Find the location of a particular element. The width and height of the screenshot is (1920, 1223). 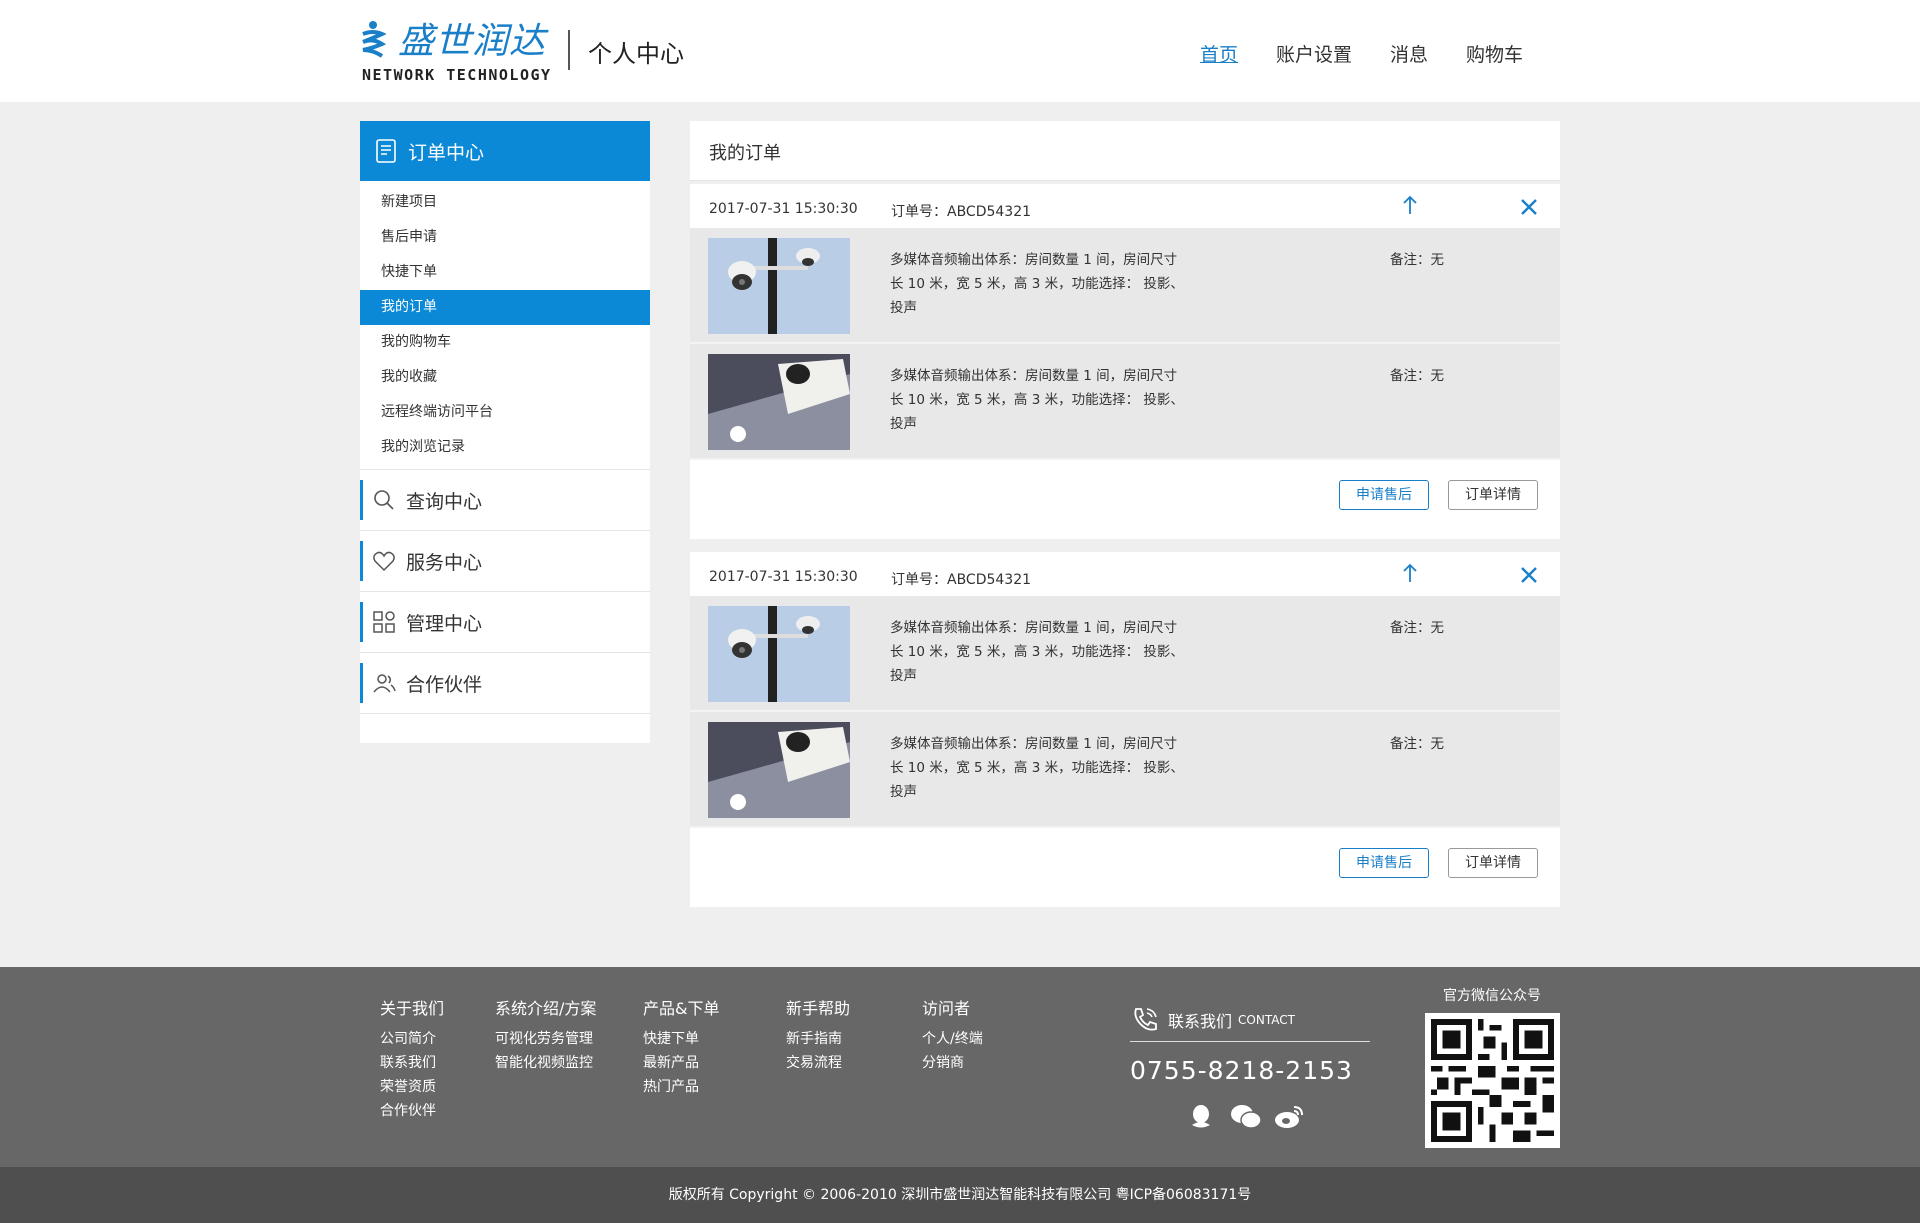

logo: 盛世润达 NETWORK TECHNOLOGY is located at coordinates (455, 53).